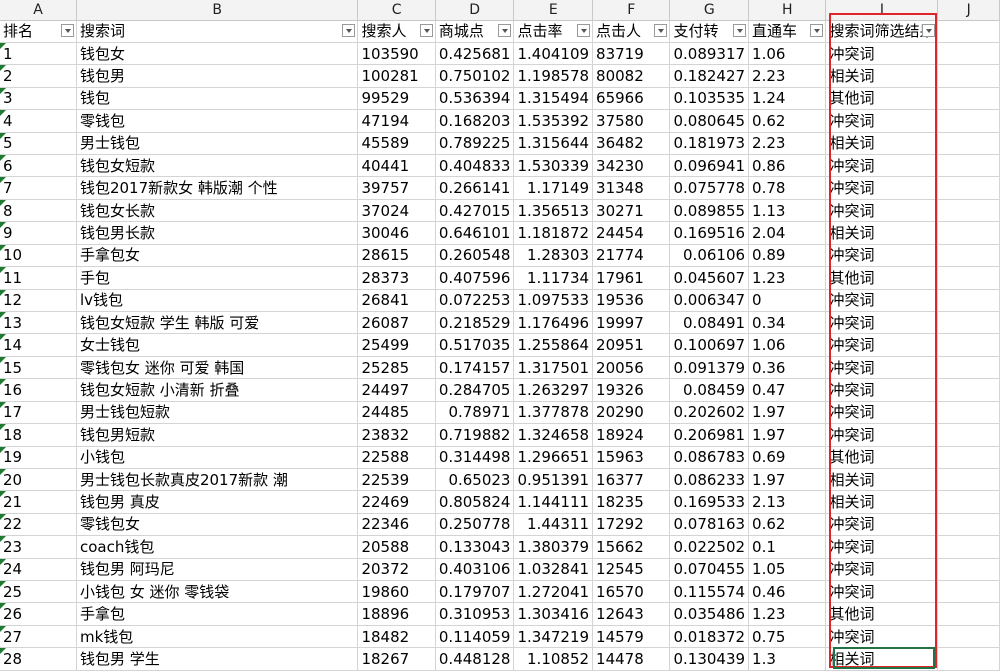  I want to click on table-cell: 17292, so click(631, 525).